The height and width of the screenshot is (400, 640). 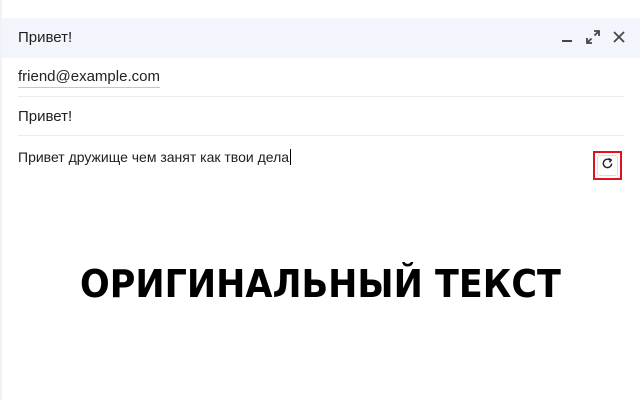 I want to click on subject-field: Привет!, so click(x=321, y=116).